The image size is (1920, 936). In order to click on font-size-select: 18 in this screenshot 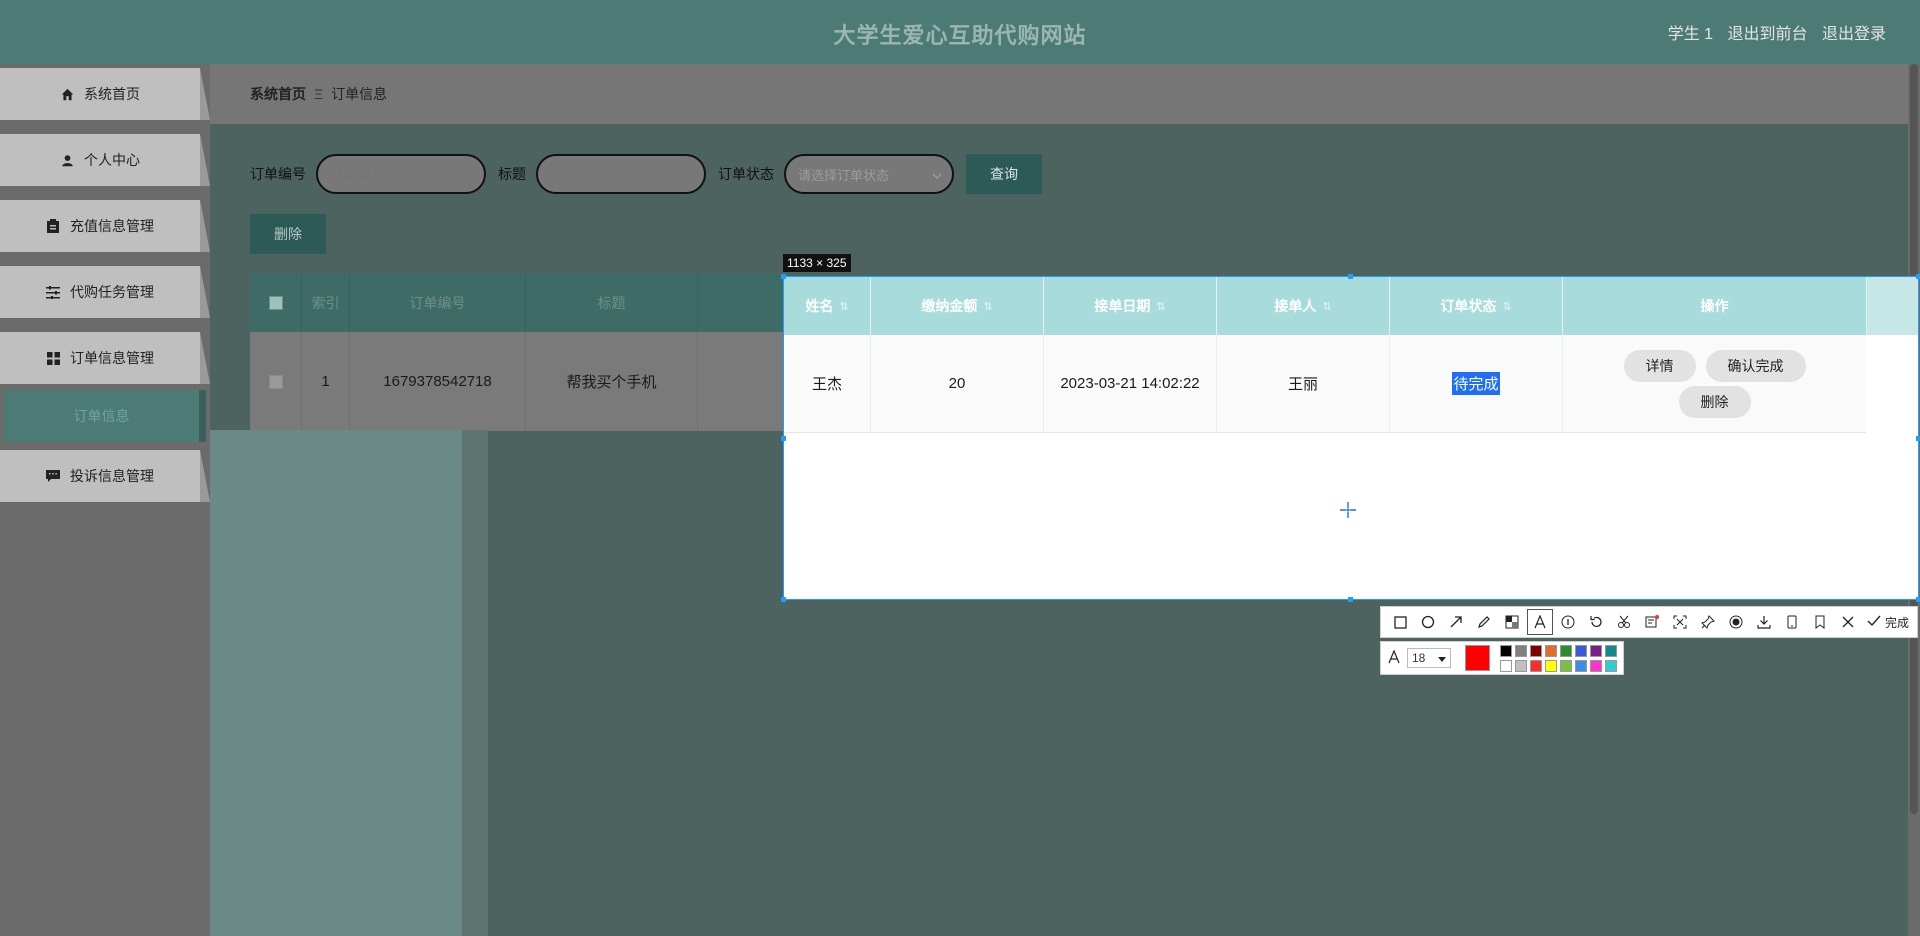, I will do `click(1429, 658)`.